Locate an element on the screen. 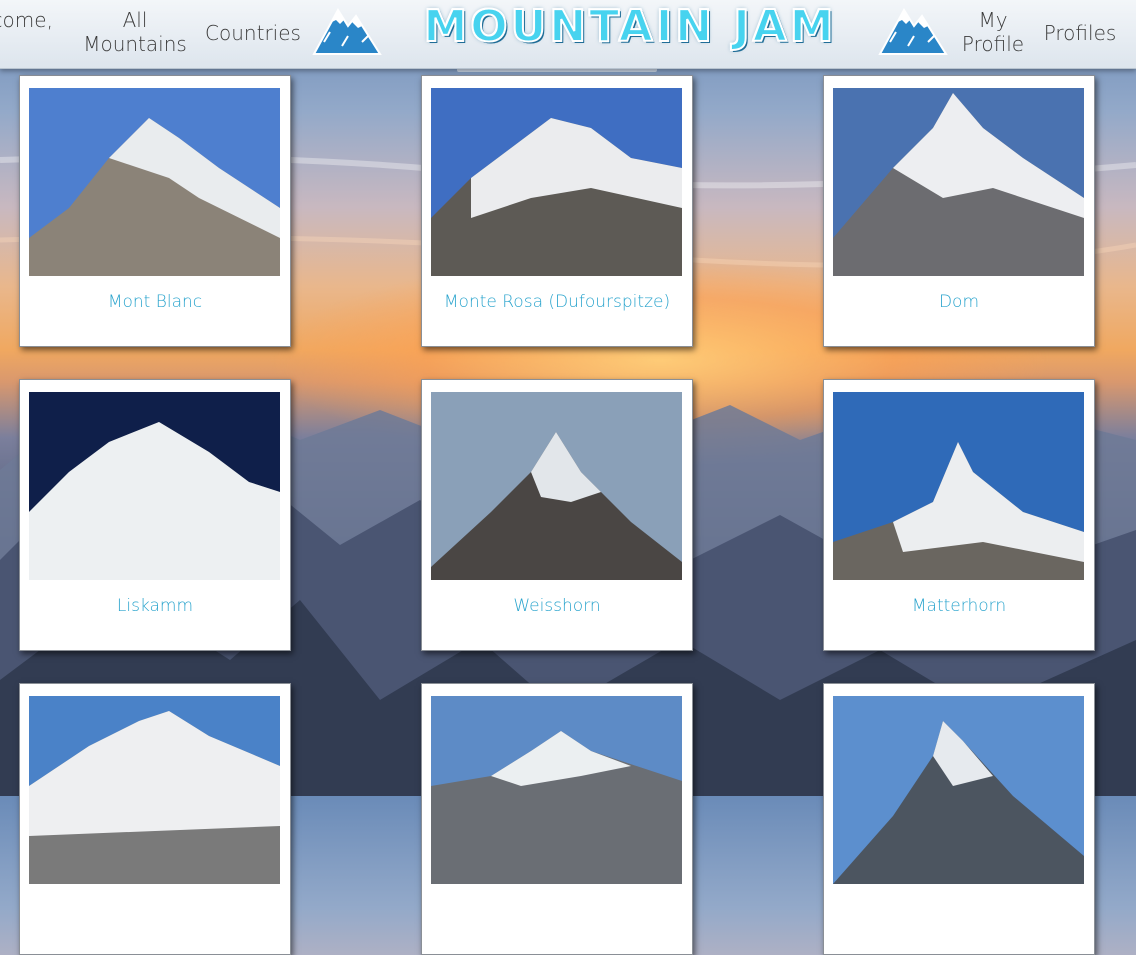 The image size is (1136, 955). mountain-name-link: Dom is located at coordinates (959, 302).